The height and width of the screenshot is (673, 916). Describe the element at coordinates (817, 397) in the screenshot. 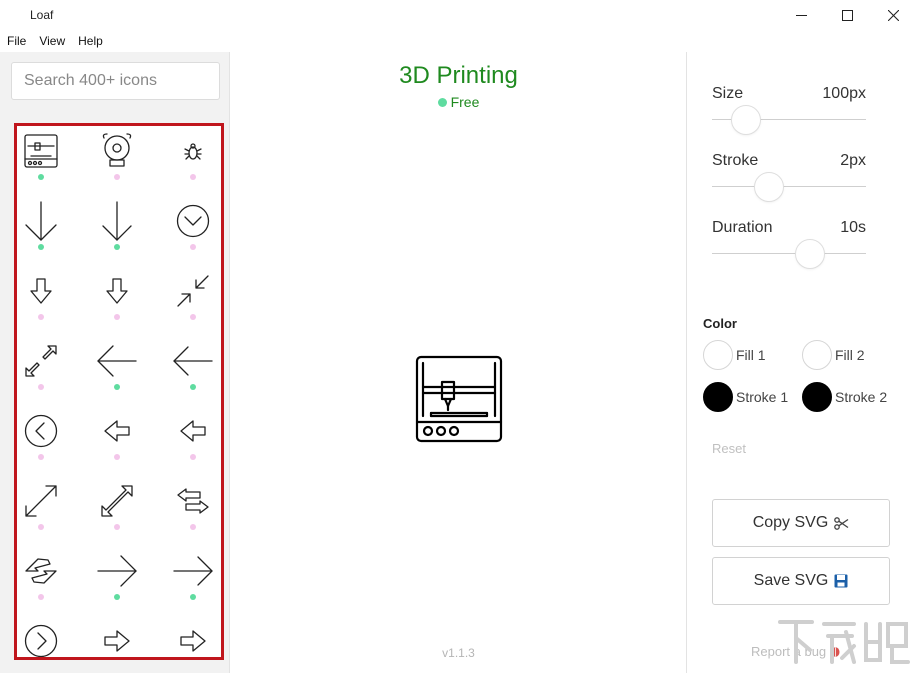

I see `stroke2-swatch` at that location.